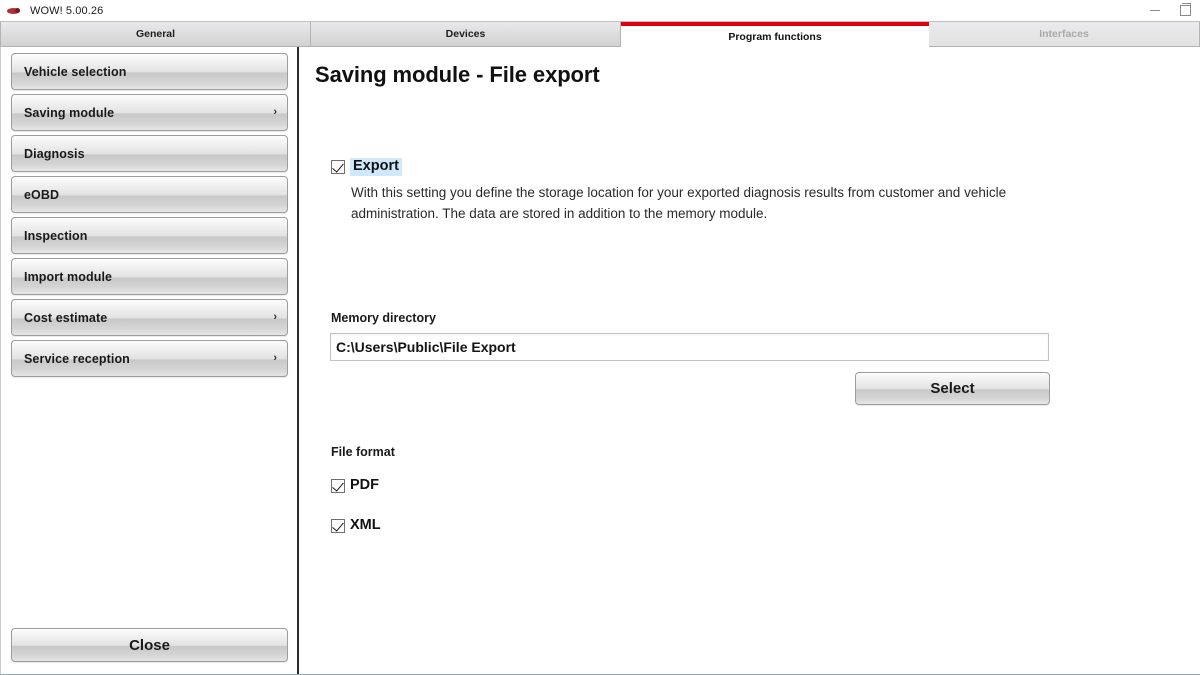 The height and width of the screenshot is (675, 1200). What do you see at coordinates (68, 276) in the screenshot?
I see `sidebar-item-label: Import module` at bounding box center [68, 276].